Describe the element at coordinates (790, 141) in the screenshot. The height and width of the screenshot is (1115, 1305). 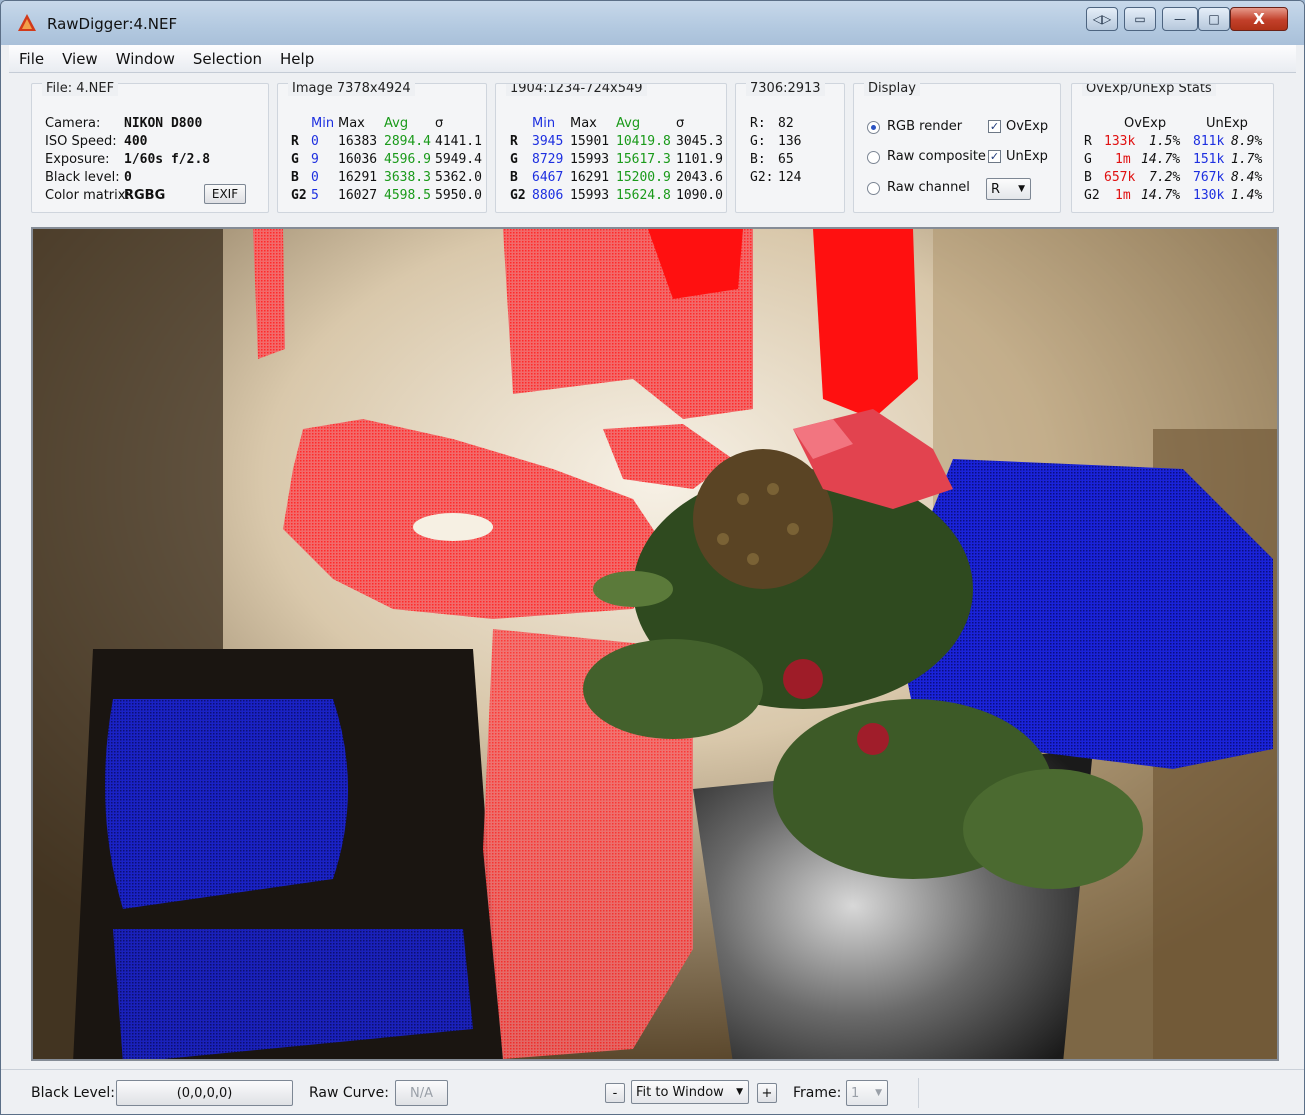
I see `pixel-g-value: 136` at that location.